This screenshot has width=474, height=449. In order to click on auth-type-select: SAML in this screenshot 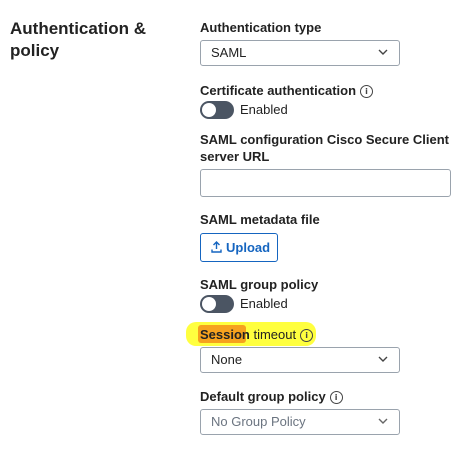, I will do `click(300, 53)`.